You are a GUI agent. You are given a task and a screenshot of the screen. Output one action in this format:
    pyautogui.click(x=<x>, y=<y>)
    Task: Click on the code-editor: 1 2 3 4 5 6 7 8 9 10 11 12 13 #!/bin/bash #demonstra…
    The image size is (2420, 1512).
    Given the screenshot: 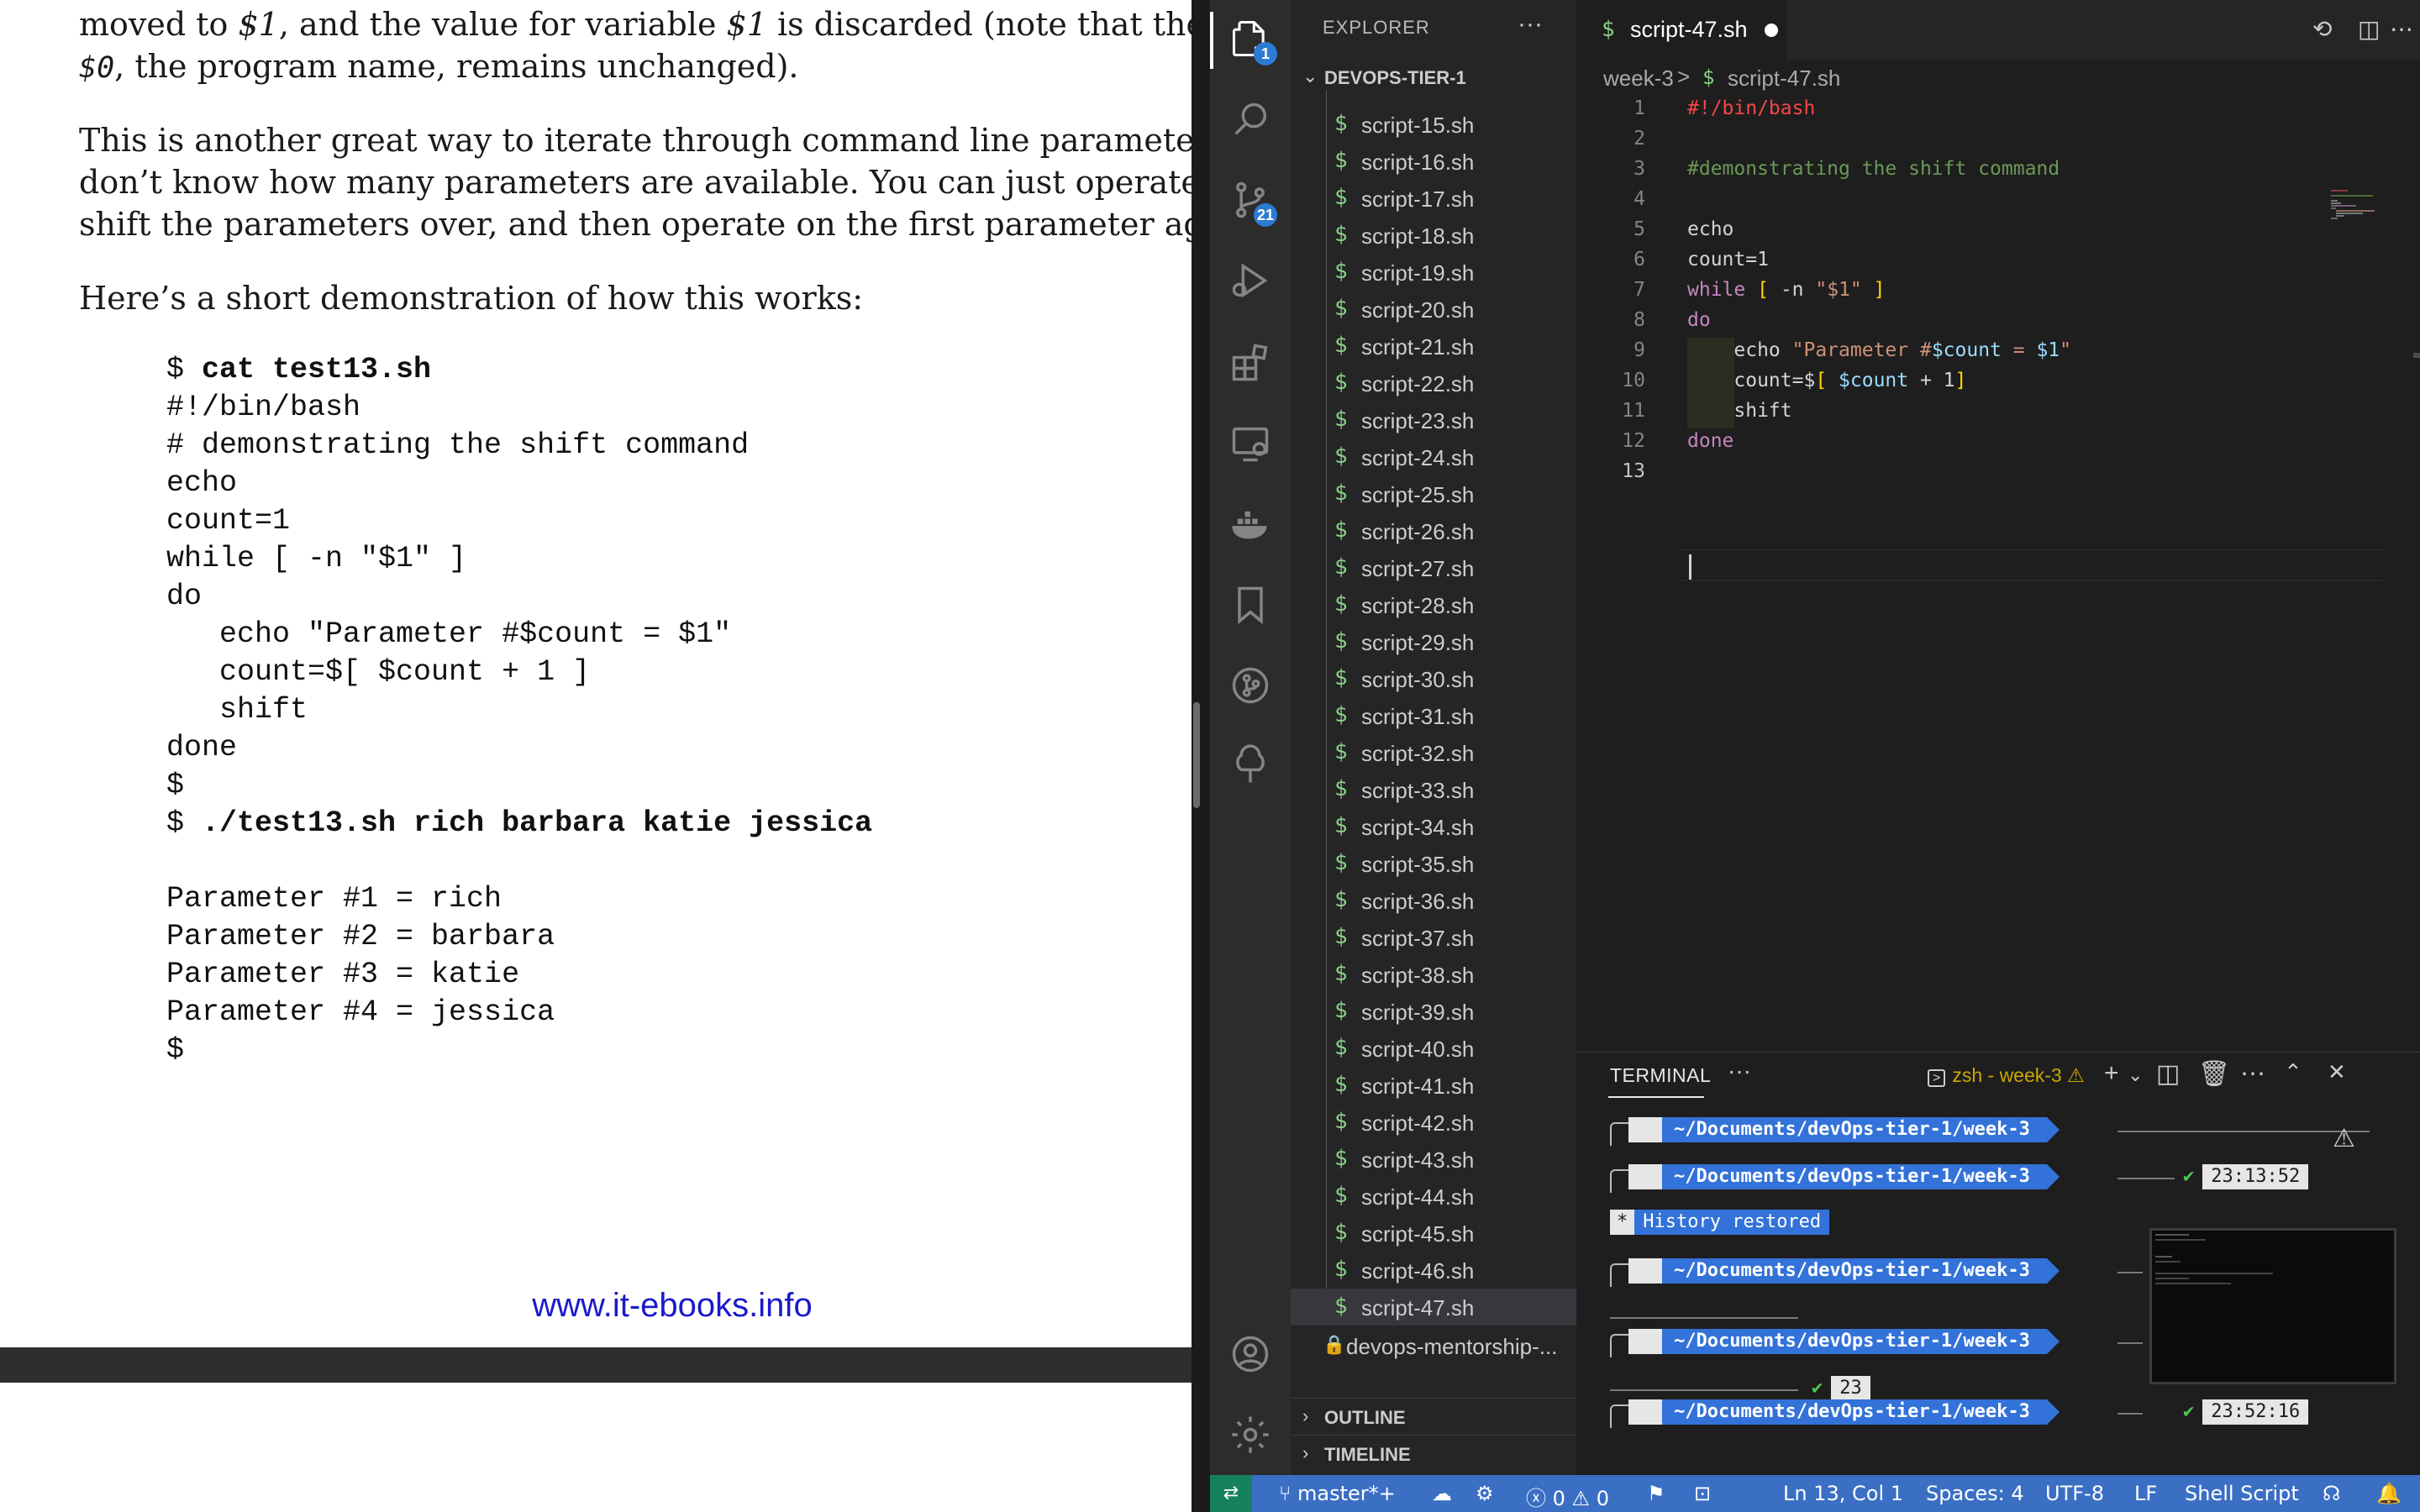 What is the action you would take?
    pyautogui.click(x=1998, y=346)
    